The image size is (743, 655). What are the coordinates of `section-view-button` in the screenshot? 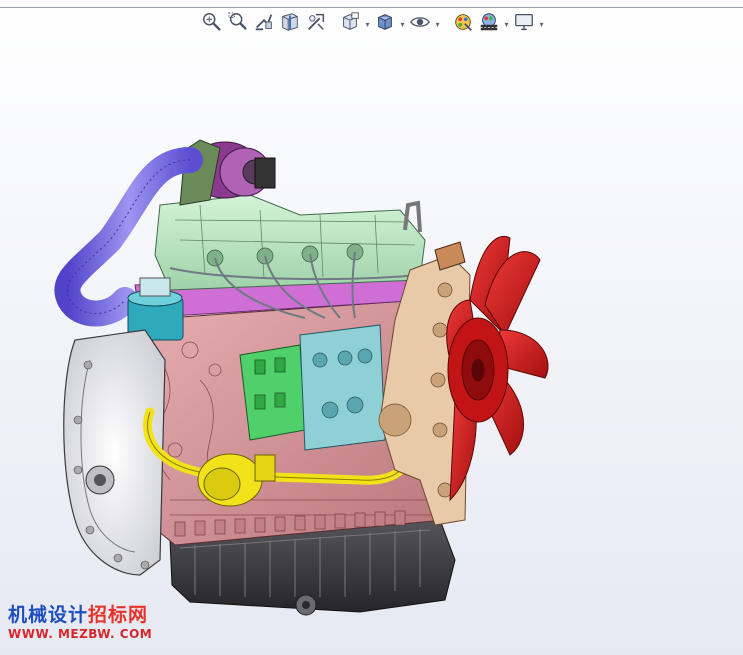 It's located at (290, 24).